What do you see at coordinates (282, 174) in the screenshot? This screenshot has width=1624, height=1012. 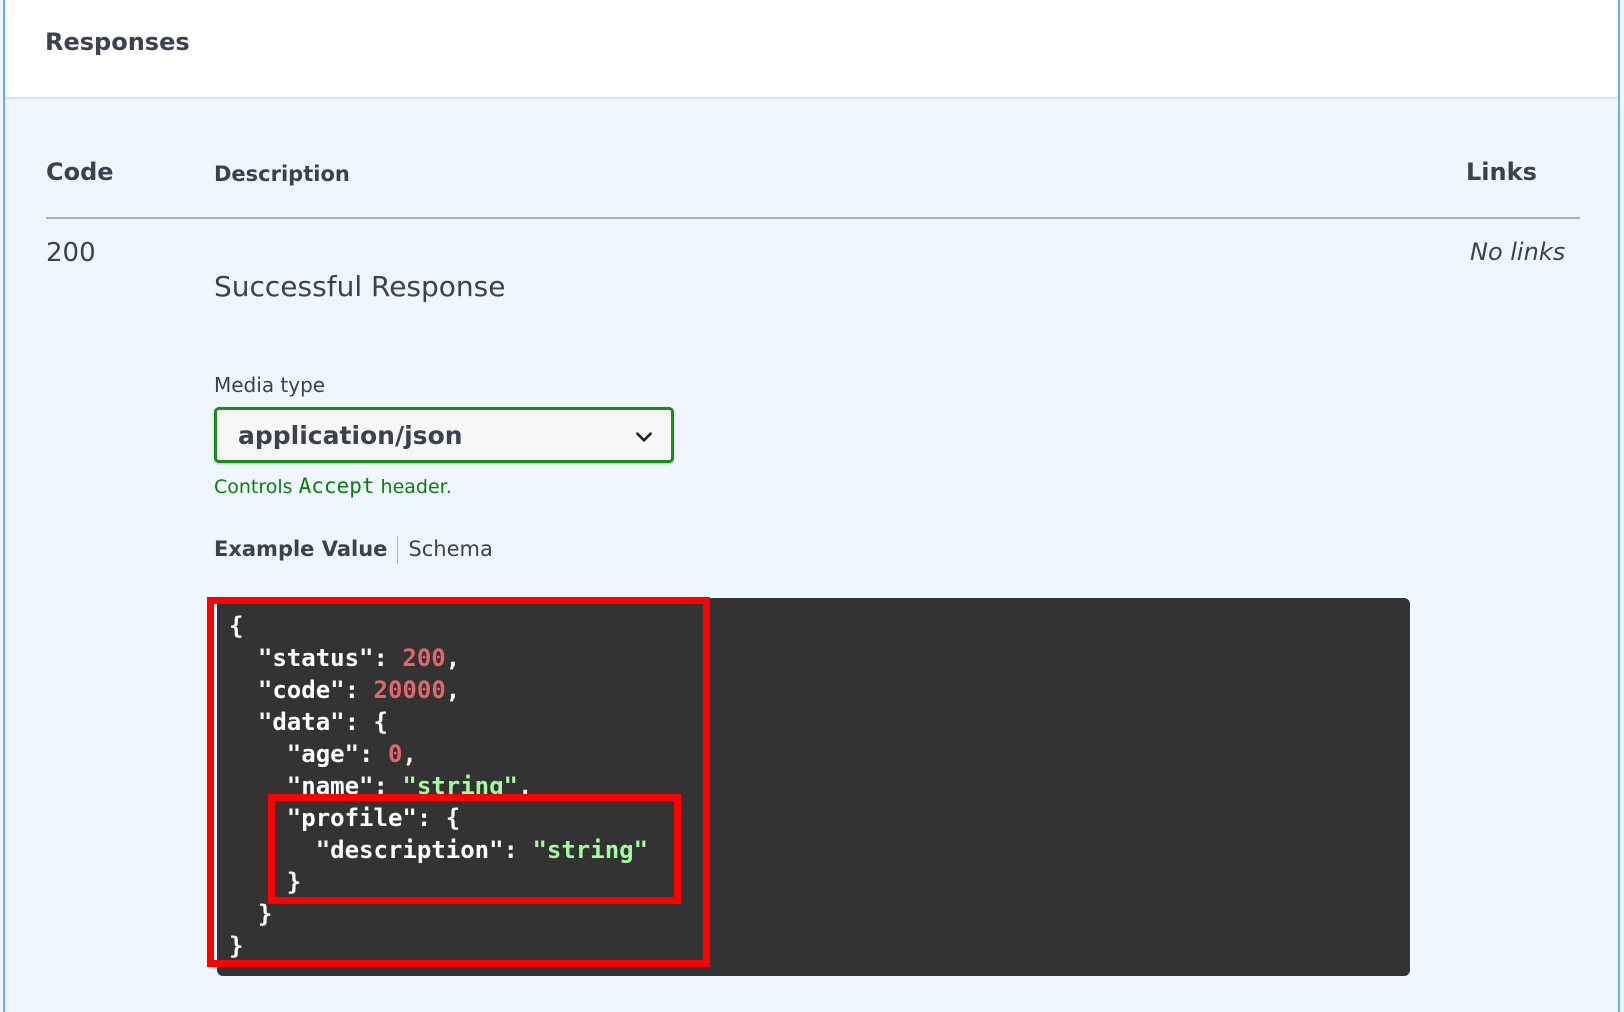 I see `column-header-description: Description` at bounding box center [282, 174].